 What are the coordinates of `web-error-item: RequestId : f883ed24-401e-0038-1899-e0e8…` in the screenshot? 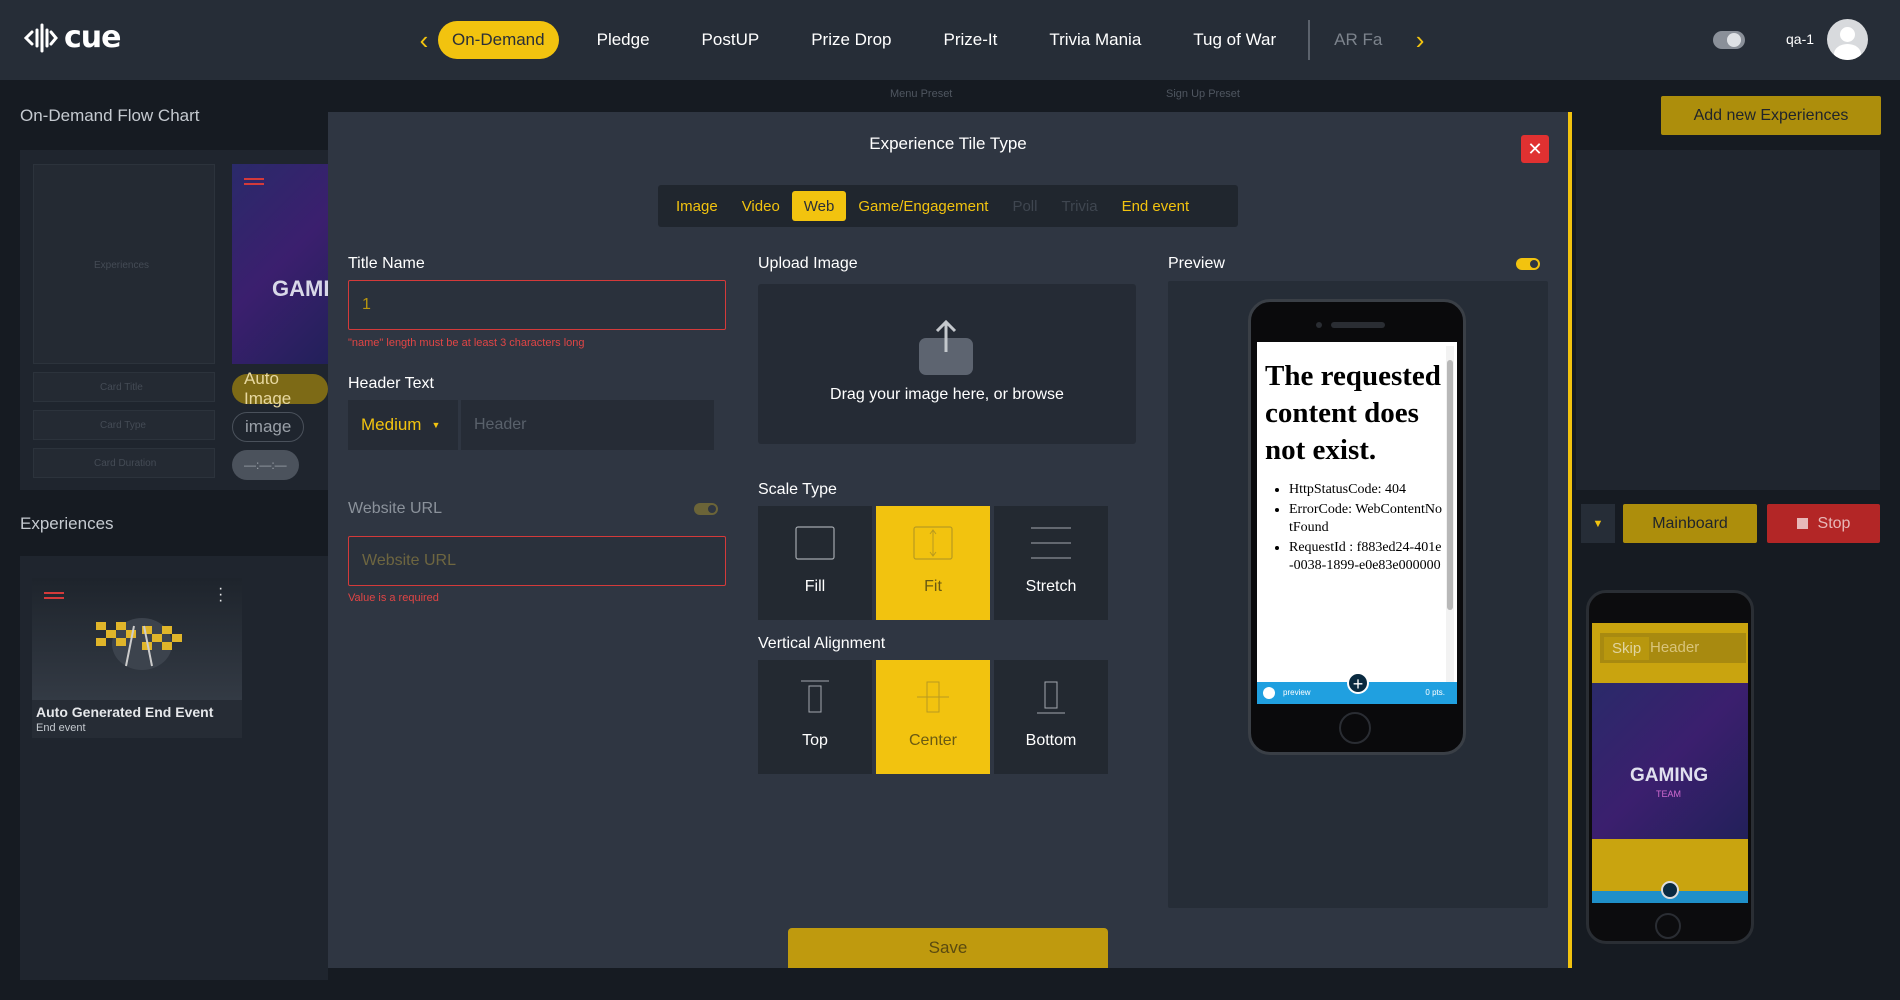 It's located at (1367, 557).